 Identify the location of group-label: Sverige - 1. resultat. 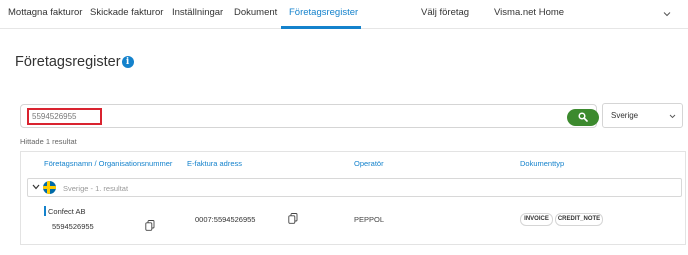
(96, 188).